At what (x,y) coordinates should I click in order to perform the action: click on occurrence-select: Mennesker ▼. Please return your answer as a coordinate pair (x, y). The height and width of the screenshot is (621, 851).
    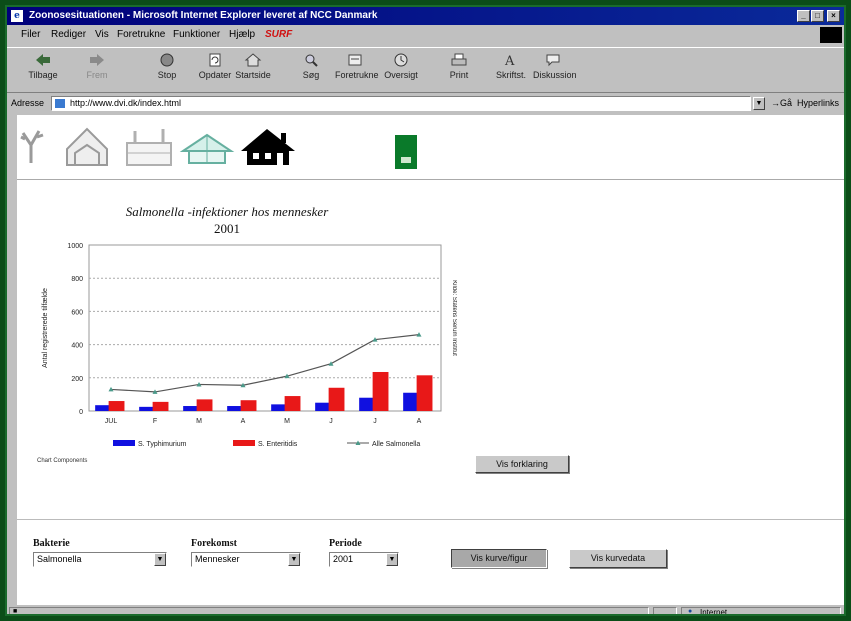
    Looking at the image, I should click on (246, 559).